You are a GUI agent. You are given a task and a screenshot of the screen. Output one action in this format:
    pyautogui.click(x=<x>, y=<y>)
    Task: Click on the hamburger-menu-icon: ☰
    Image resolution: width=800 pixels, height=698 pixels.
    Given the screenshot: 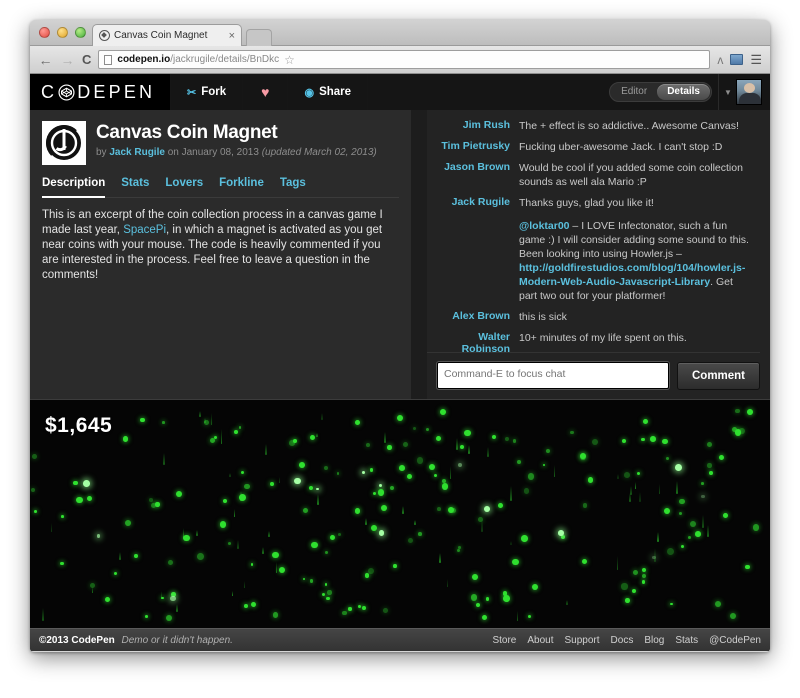 What is the action you would take?
    pyautogui.click(x=756, y=60)
    